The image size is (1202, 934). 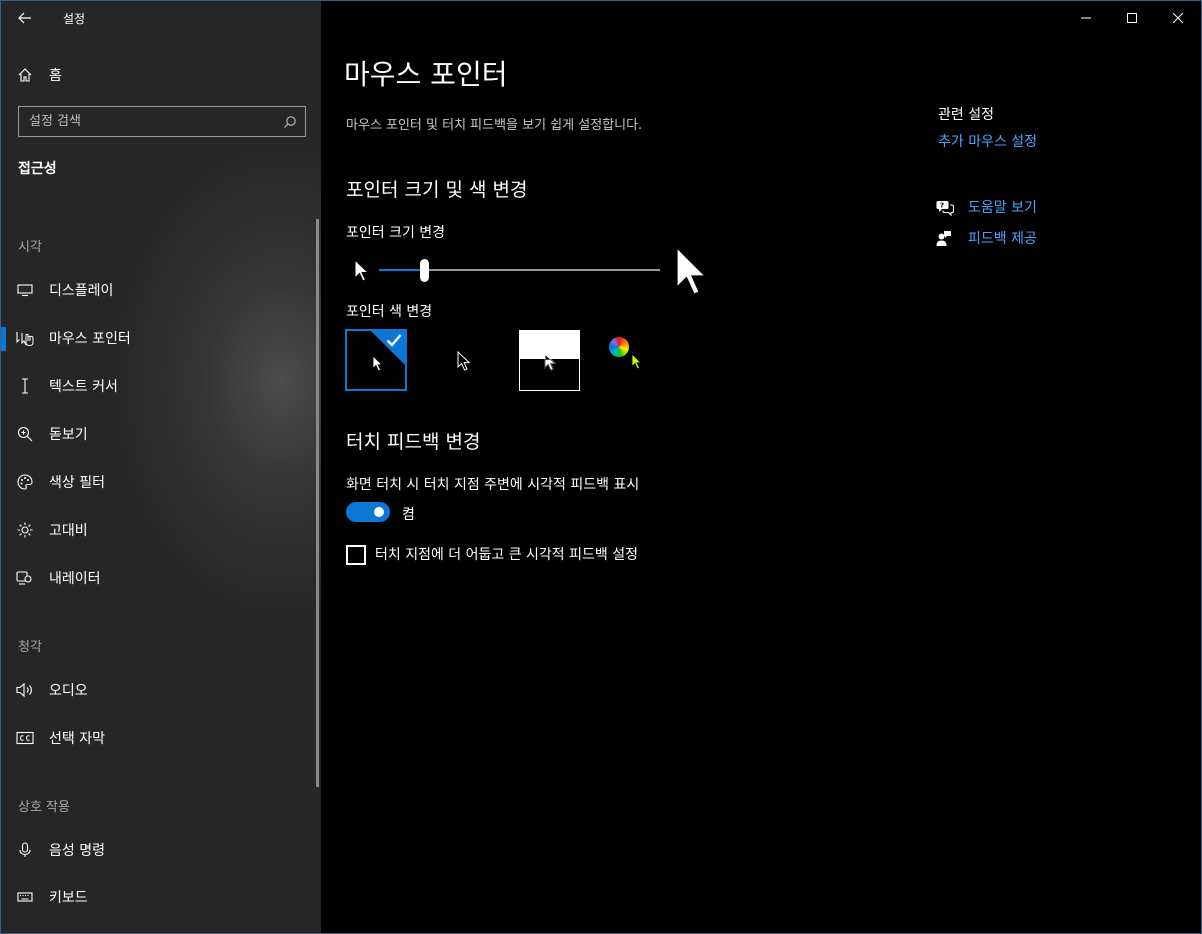 I want to click on close-button, so click(x=1178, y=18).